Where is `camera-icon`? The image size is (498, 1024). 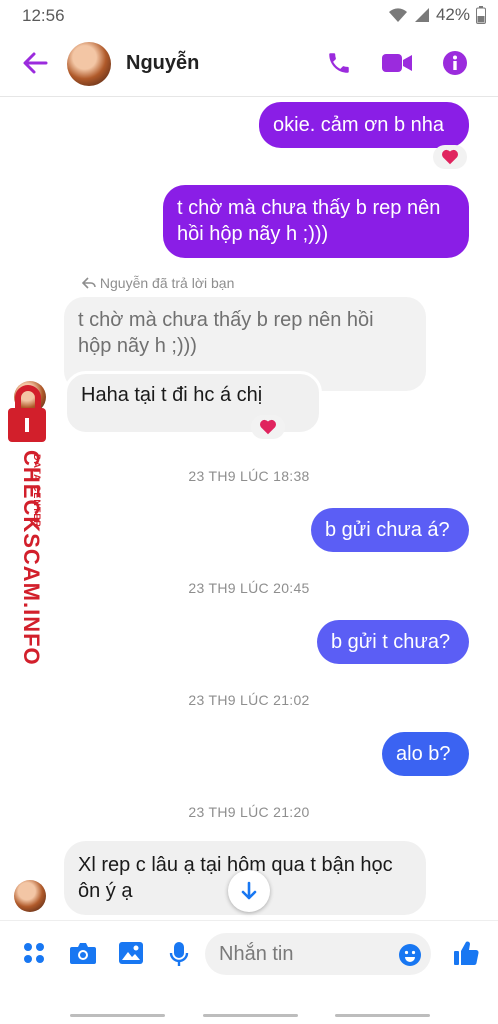
camera-icon is located at coordinates (83, 953).